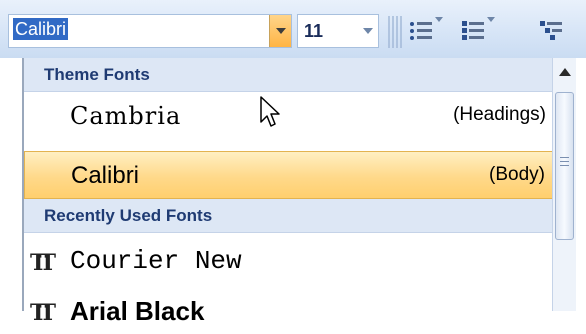 This screenshot has width=586, height=334. Describe the element at coordinates (105, 175) in the screenshot. I see `font-item-name: Calibri` at that location.